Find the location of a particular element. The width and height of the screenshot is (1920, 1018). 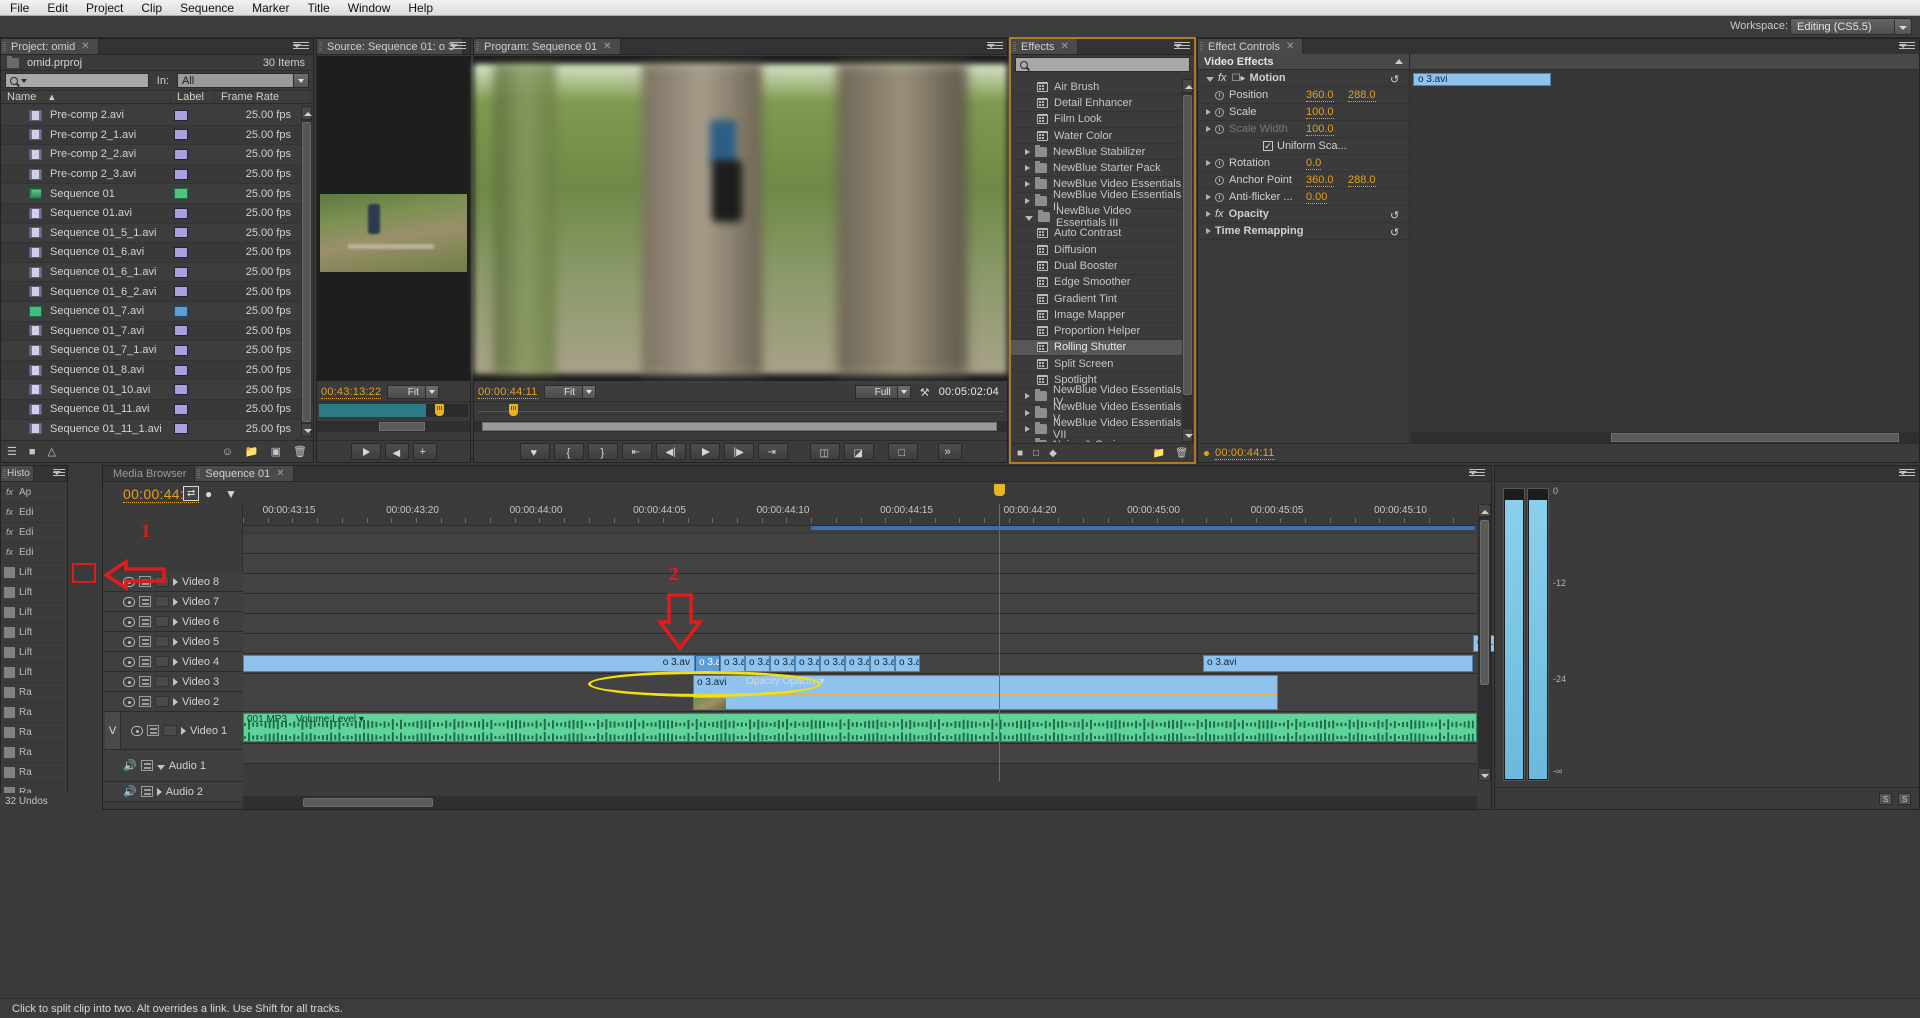

accelerated-filter-icon: ■ is located at coordinates (1020, 453).